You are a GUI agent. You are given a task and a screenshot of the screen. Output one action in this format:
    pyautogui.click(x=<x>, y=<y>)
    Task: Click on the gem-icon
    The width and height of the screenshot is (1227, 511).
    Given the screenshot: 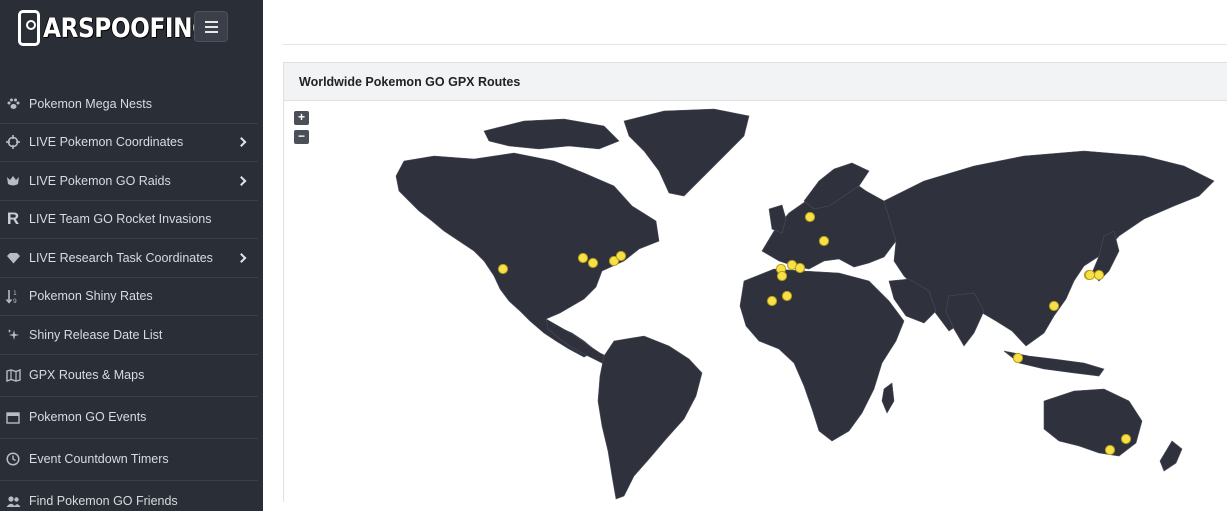 What is the action you would take?
    pyautogui.click(x=13, y=258)
    